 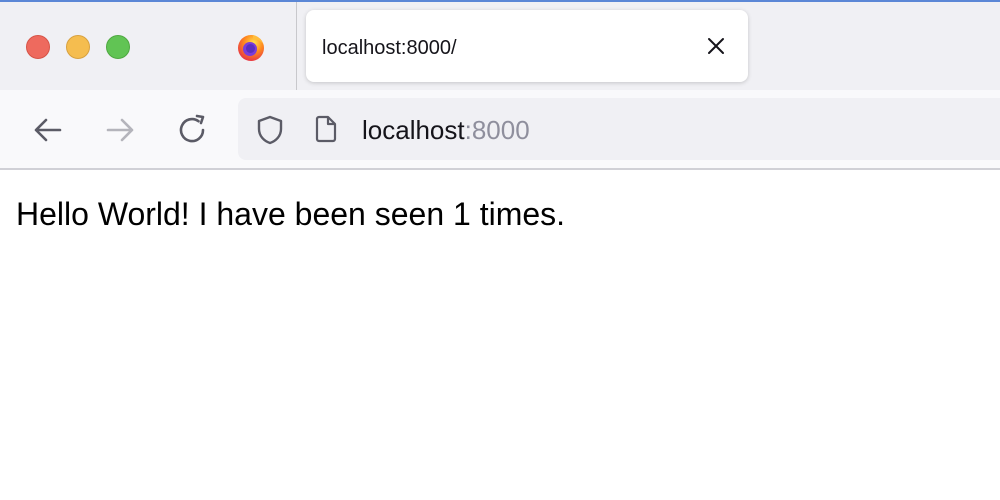 What do you see at coordinates (497, 130) in the screenshot?
I see `url-port: :8000` at bounding box center [497, 130].